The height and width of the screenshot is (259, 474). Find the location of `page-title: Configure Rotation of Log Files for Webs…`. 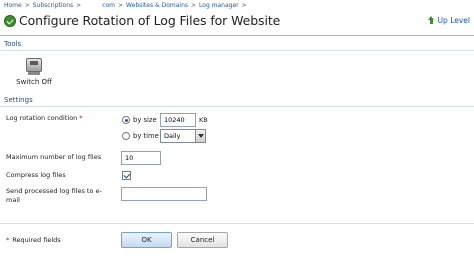

page-title: Configure Rotation of Log Files for Webs… is located at coordinates (150, 20).